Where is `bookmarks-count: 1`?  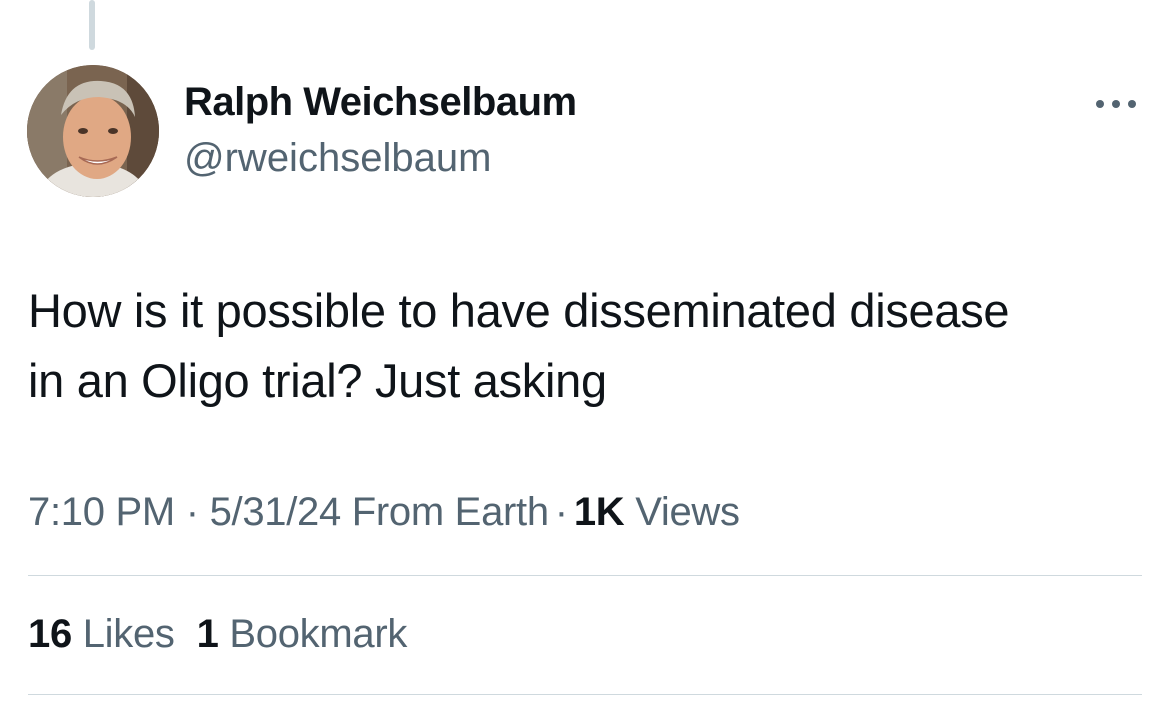
bookmarks-count: 1 is located at coordinates (207, 634).